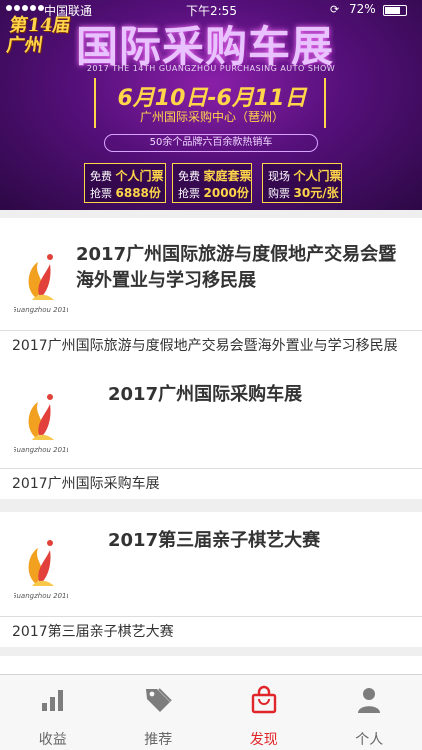  Describe the element at coordinates (25, 8) in the screenshot. I see `signal-icon` at that location.